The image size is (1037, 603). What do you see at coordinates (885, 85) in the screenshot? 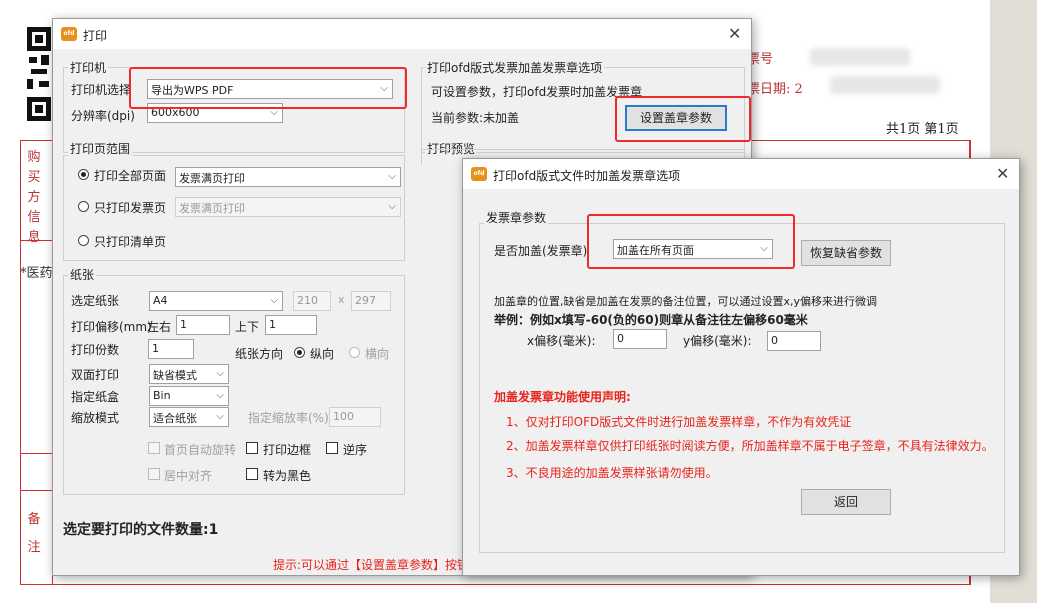
I see `invoice-date-redacted` at bounding box center [885, 85].